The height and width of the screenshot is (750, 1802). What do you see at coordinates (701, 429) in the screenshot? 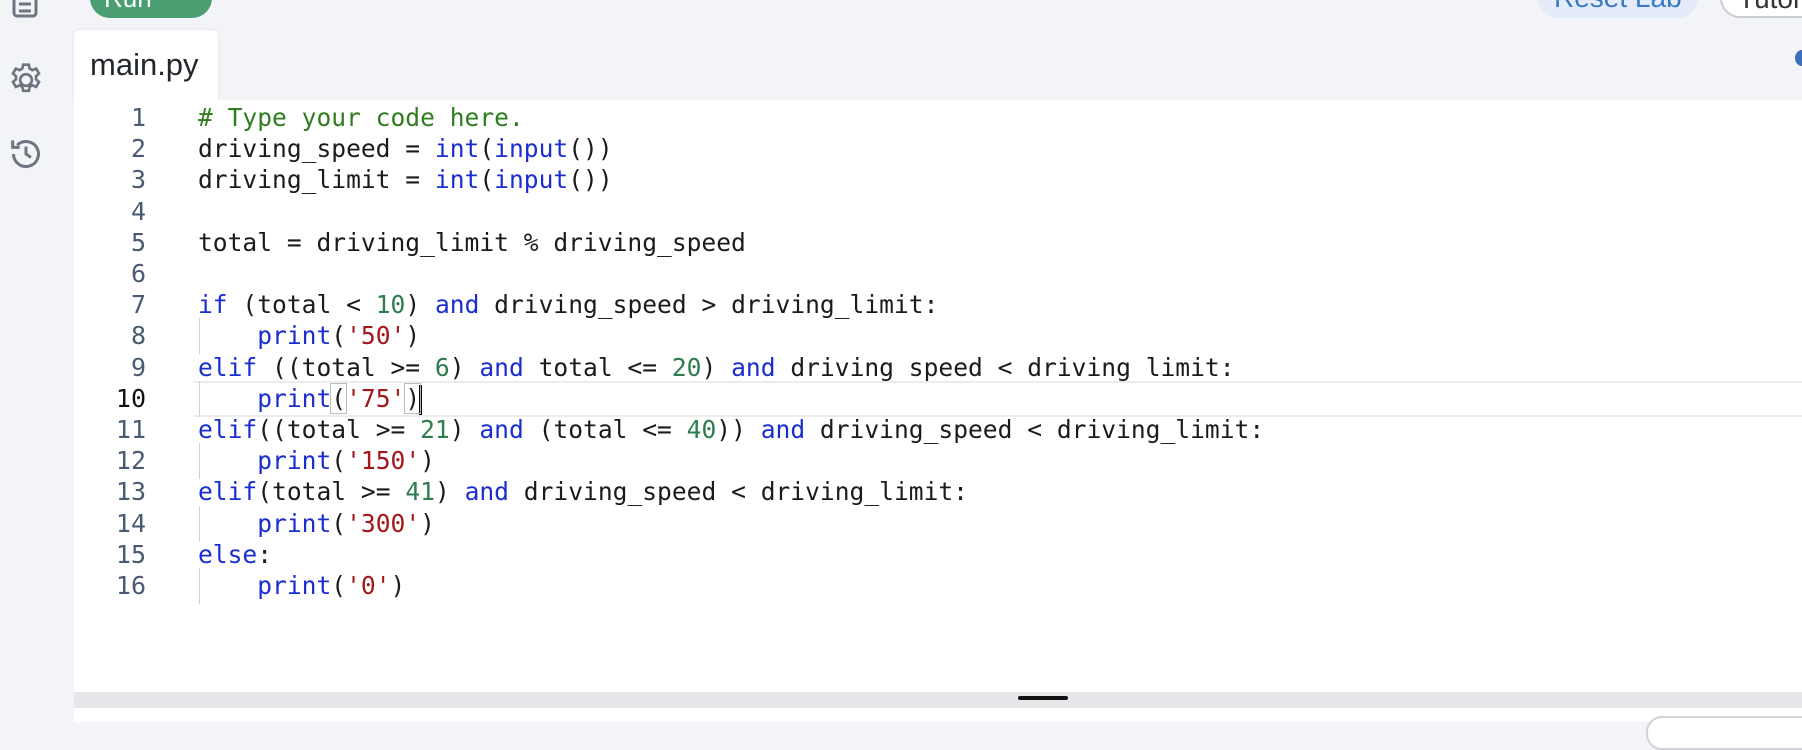
I see `code-token: 40` at bounding box center [701, 429].